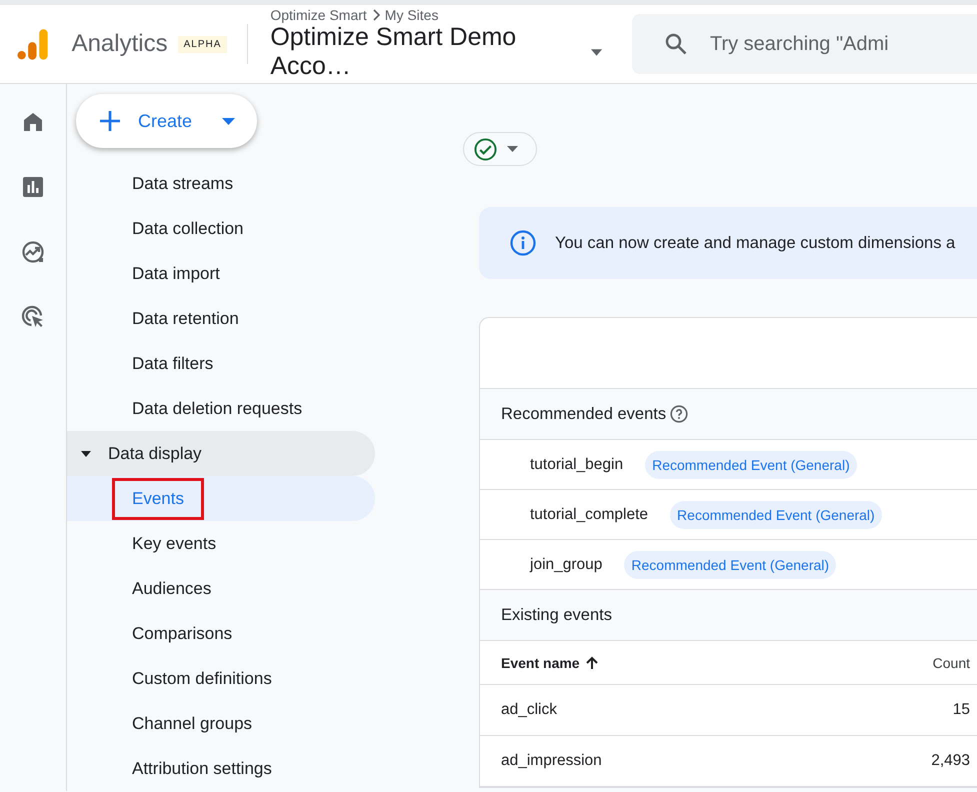  I want to click on search-icon, so click(676, 44).